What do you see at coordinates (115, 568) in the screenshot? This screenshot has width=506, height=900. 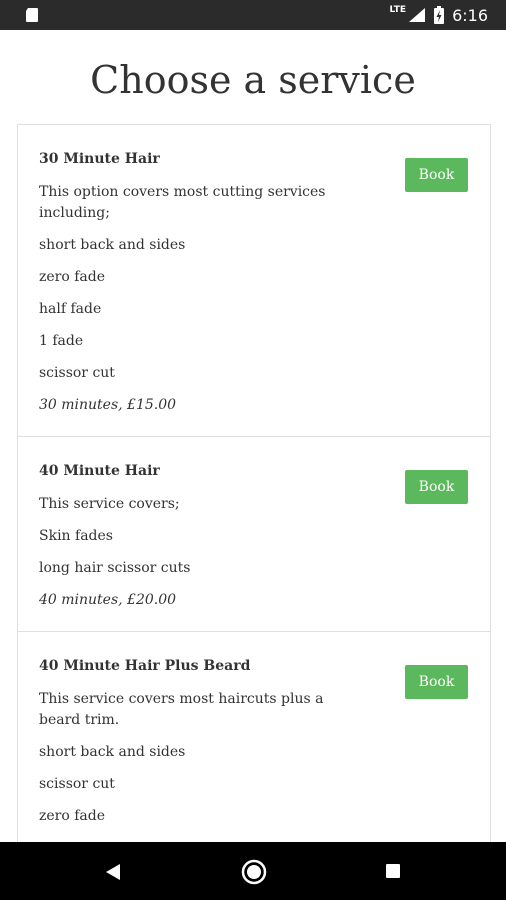 I see `service-detail: long hair scissor cuts` at bounding box center [115, 568].